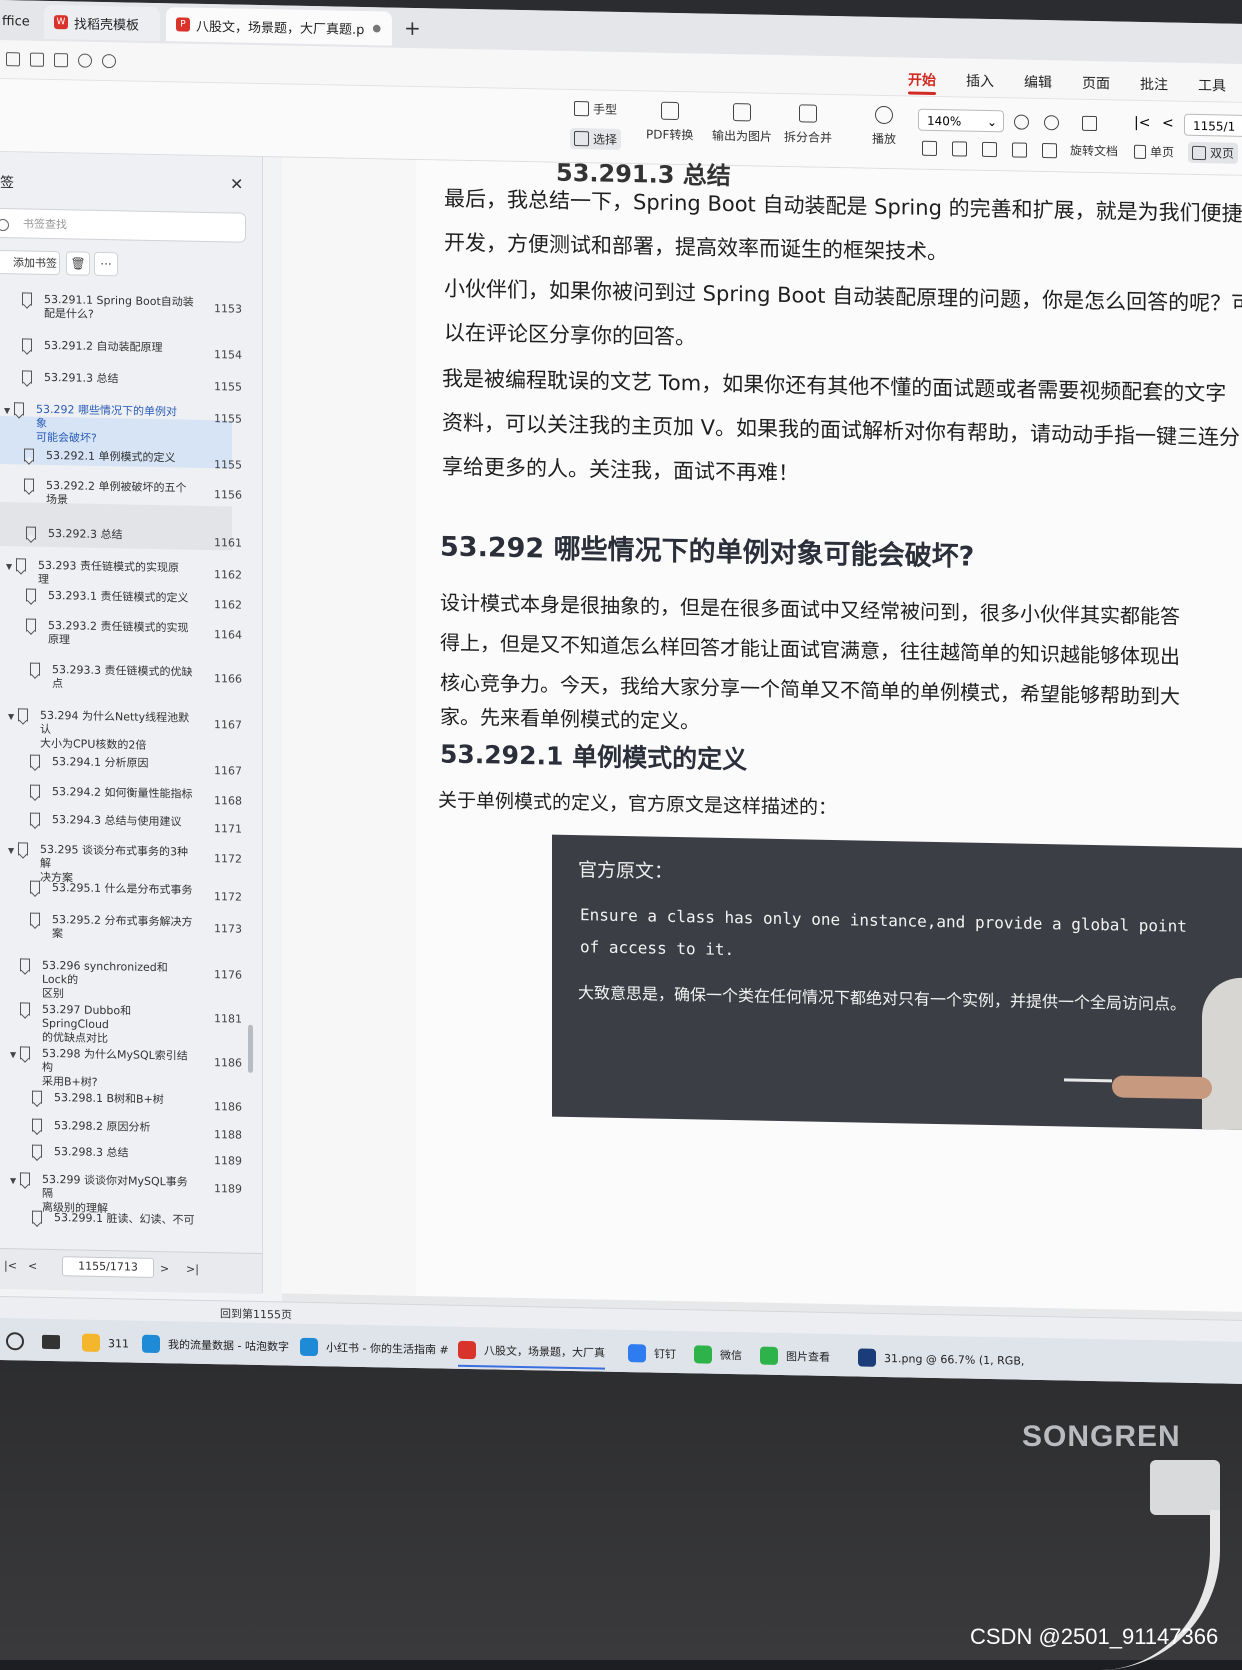  Describe the element at coordinates (1199, 152) in the screenshot. I see `double-page-icon` at that location.